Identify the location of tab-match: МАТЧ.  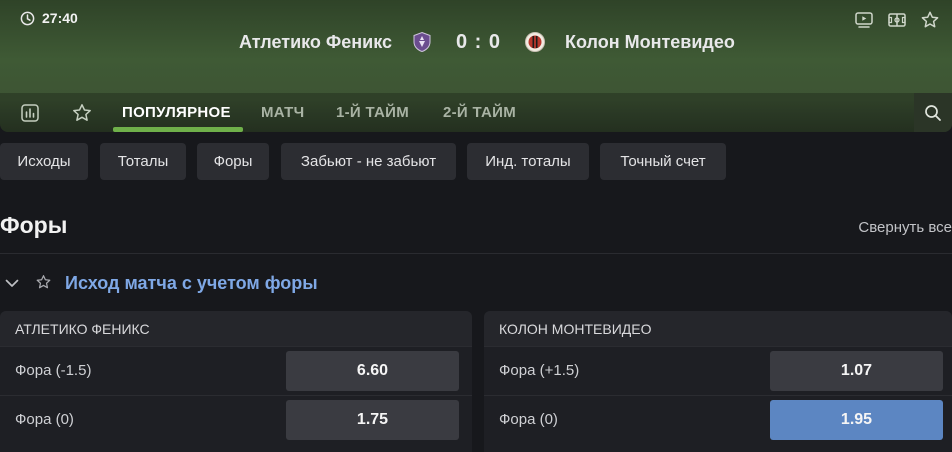
(282, 112).